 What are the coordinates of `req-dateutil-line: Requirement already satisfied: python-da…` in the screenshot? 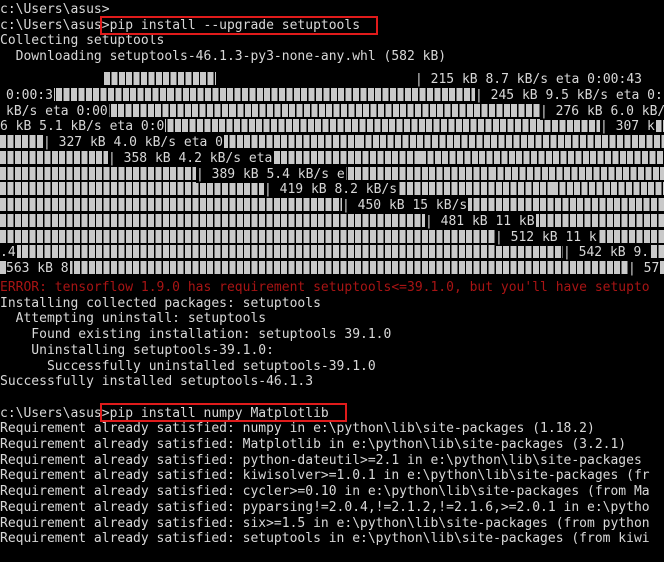 It's located at (321, 460).